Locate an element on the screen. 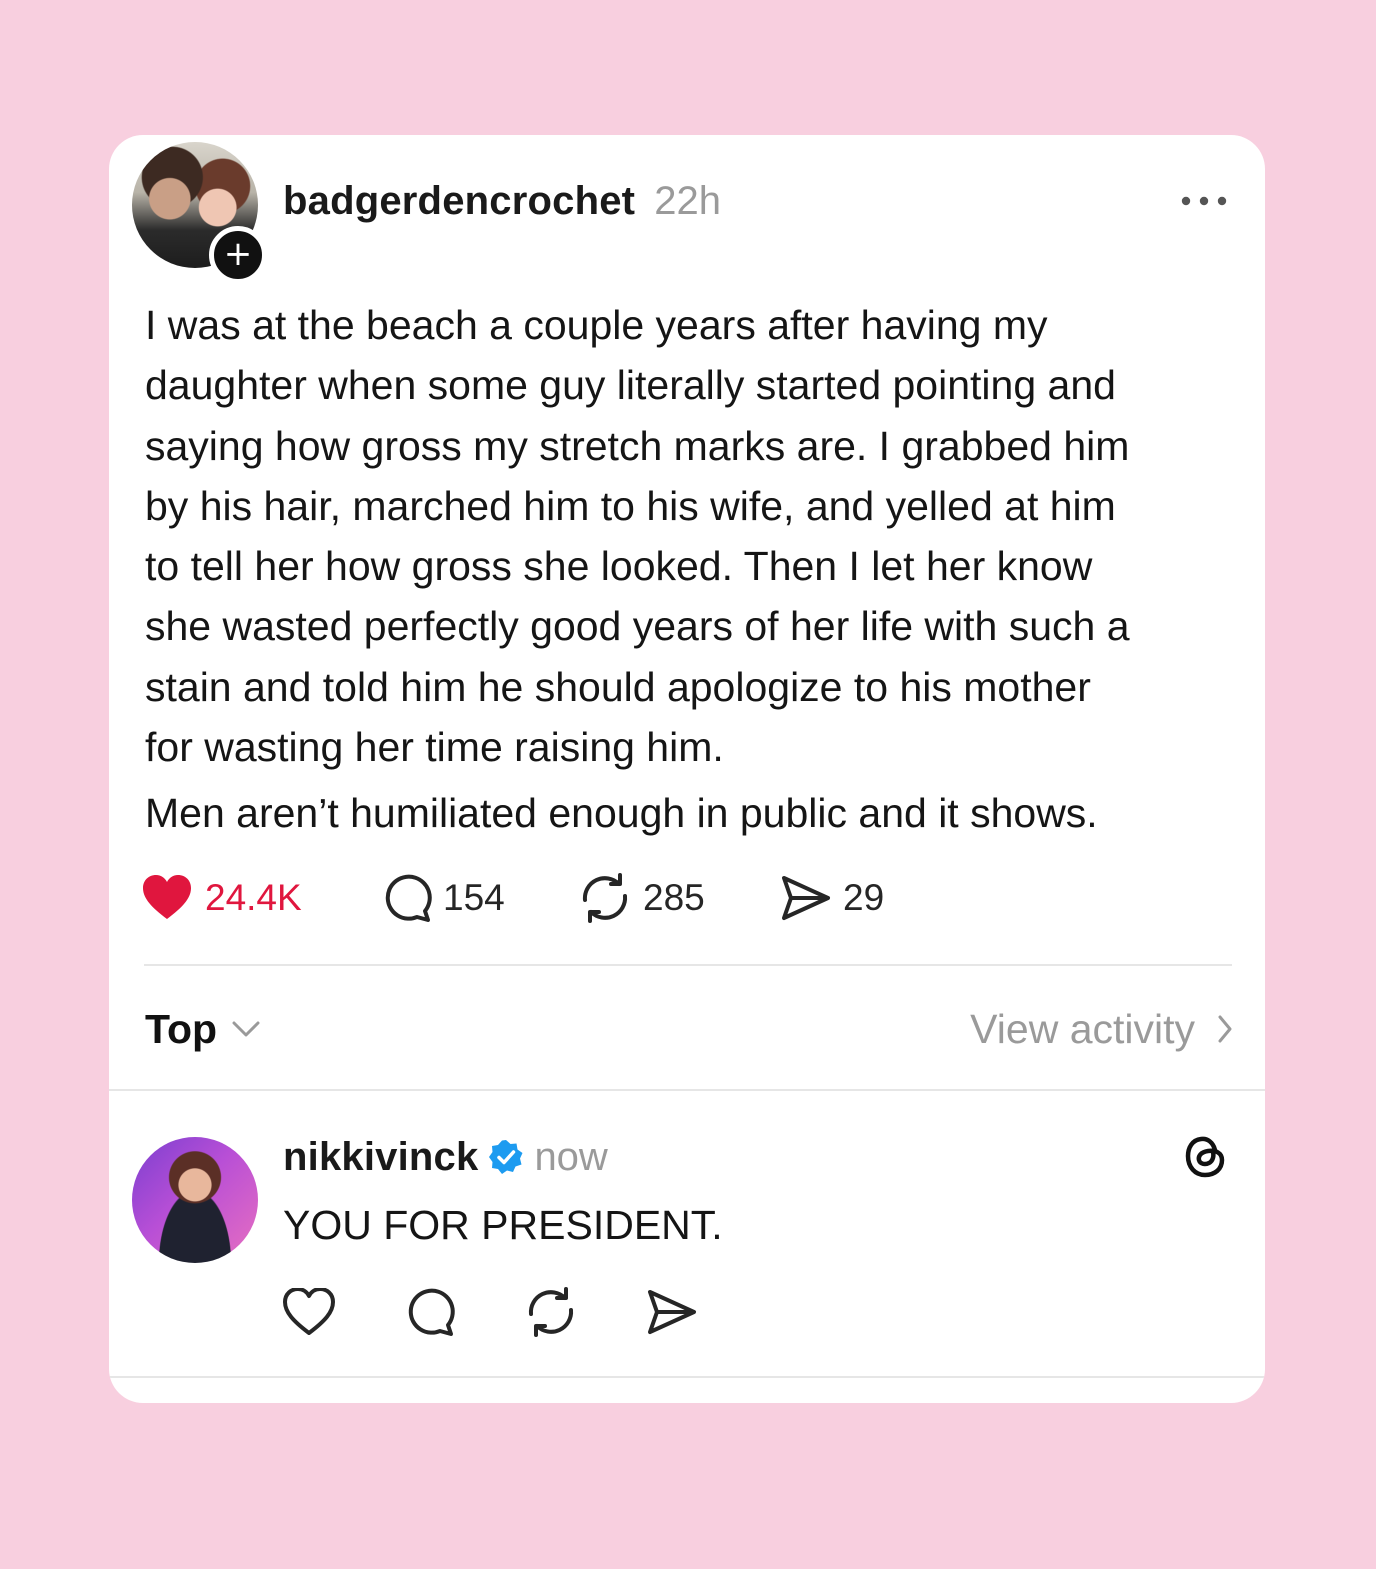 This screenshot has height=1569, width=1376. threads-logo-icon is located at coordinates (1204, 1156).